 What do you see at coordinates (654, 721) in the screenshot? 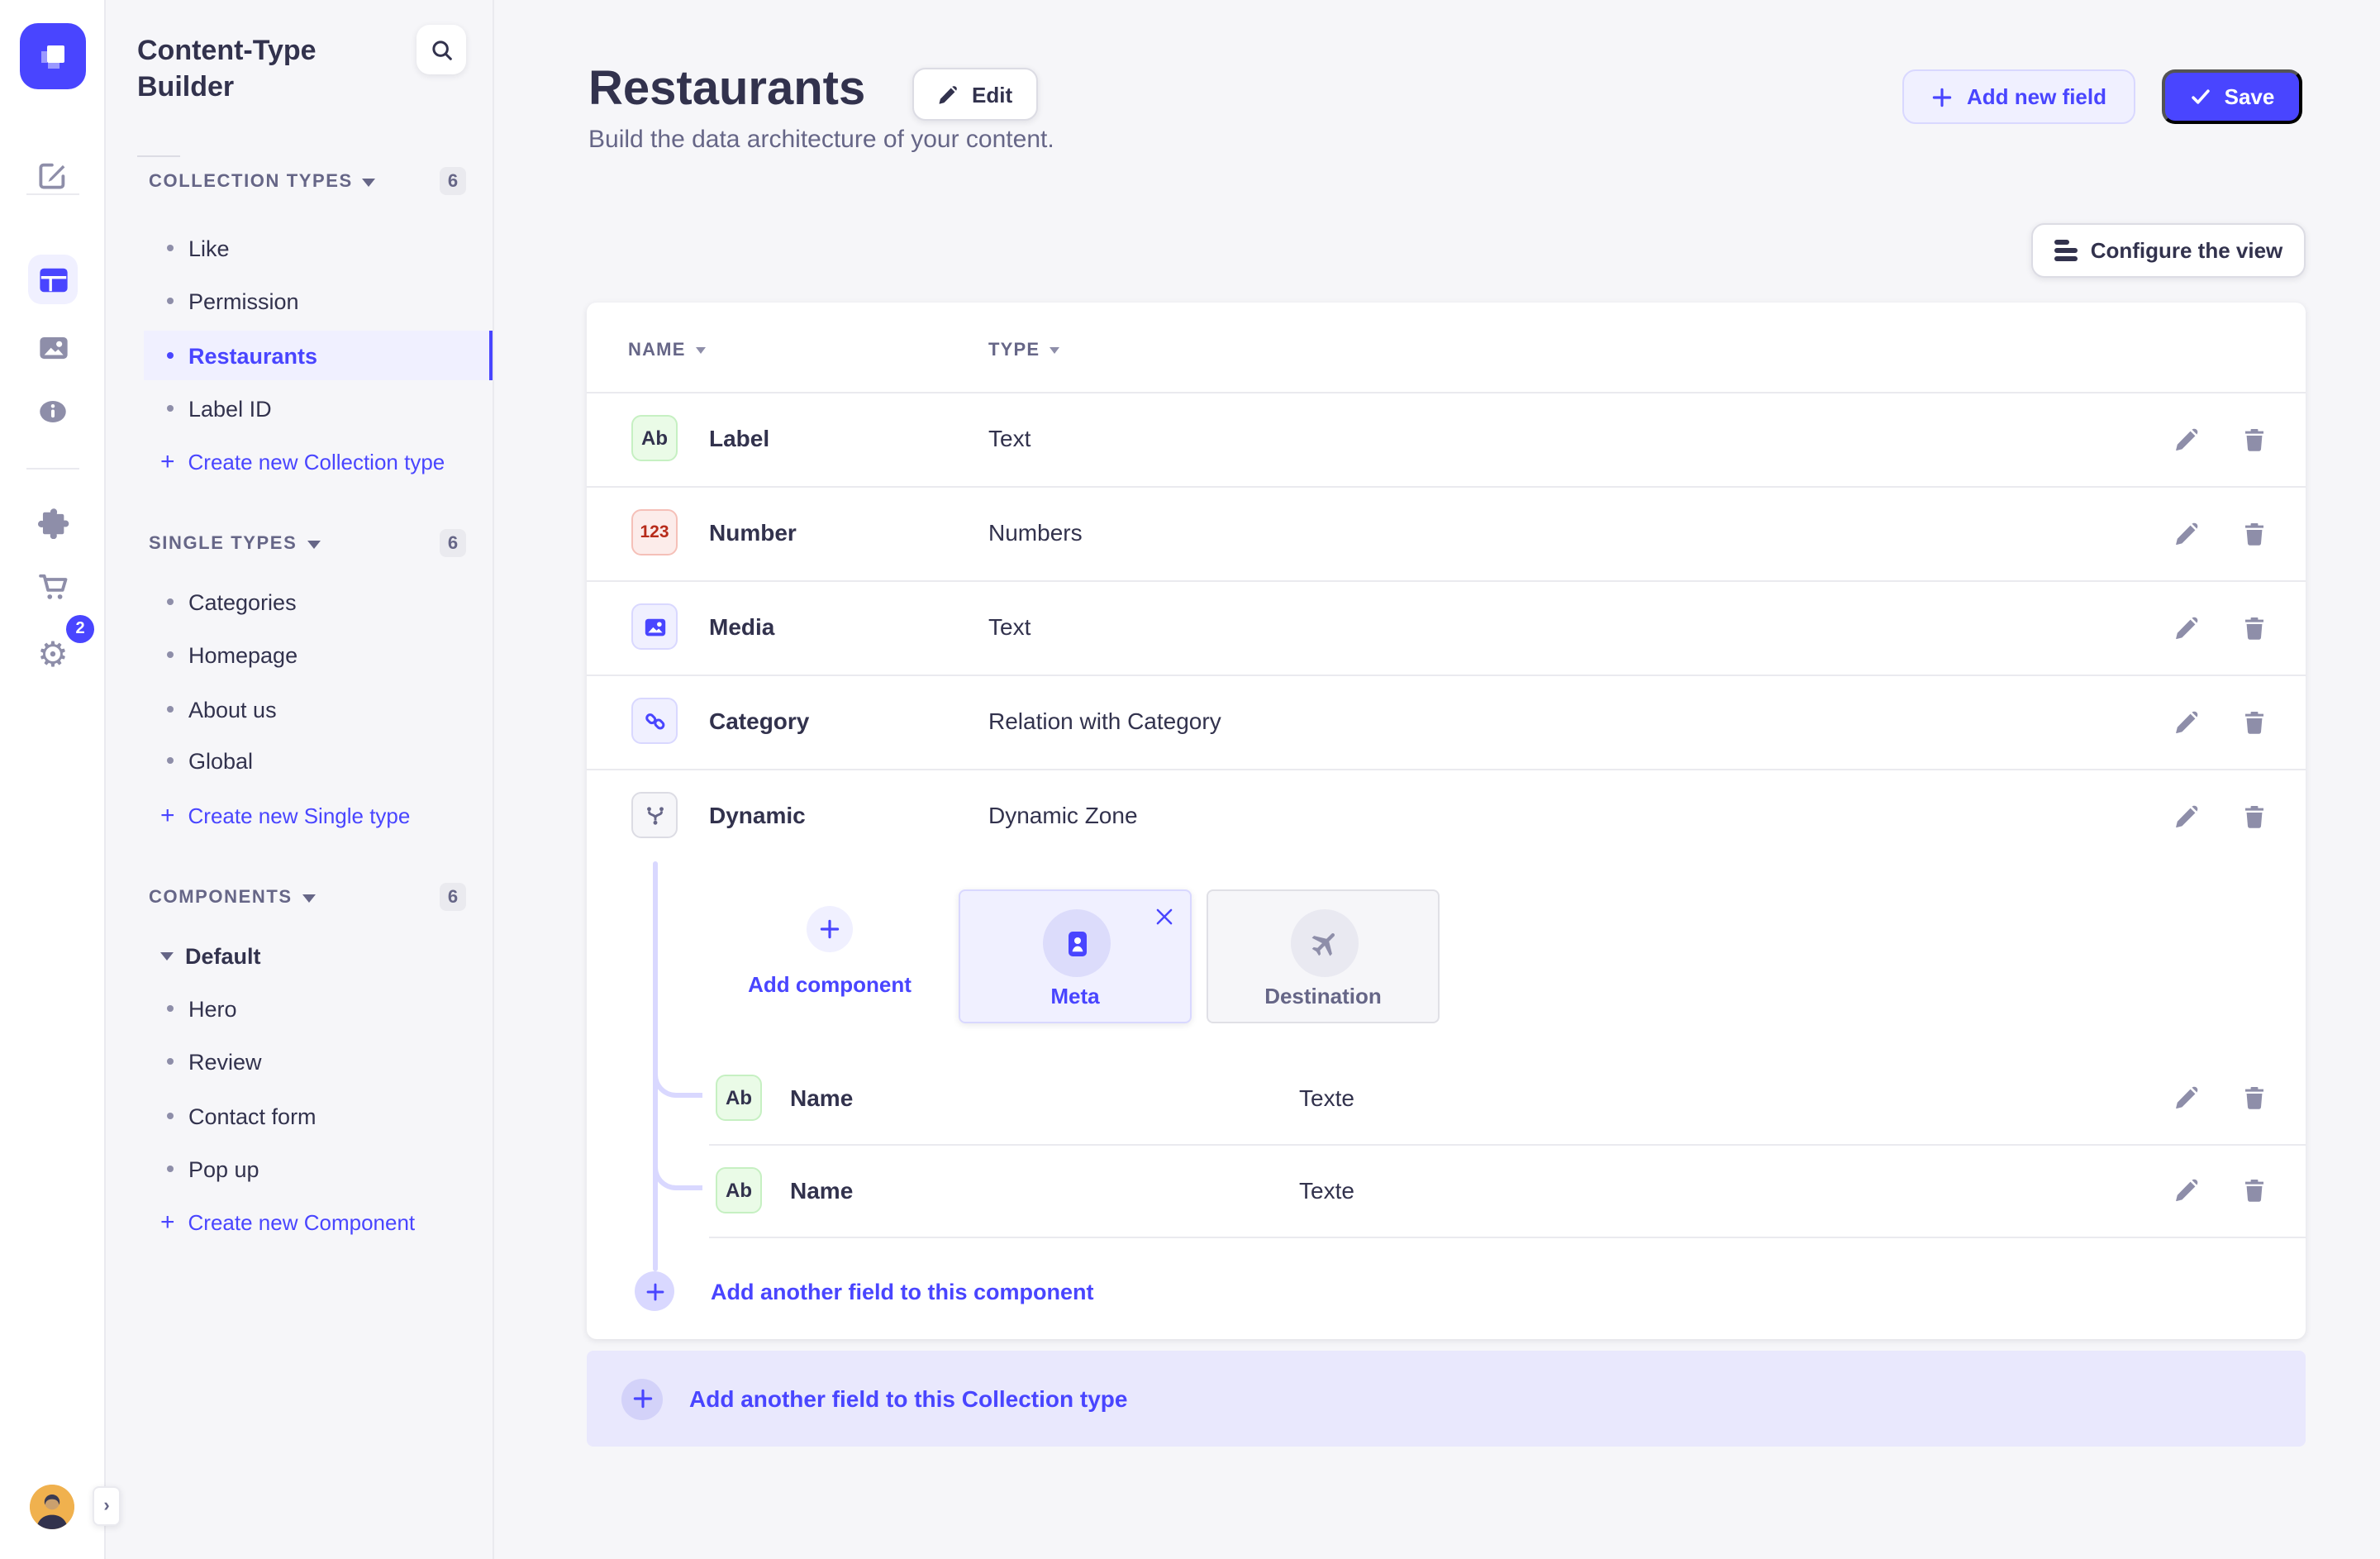
I see `chain-link-icon` at bounding box center [654, 721].